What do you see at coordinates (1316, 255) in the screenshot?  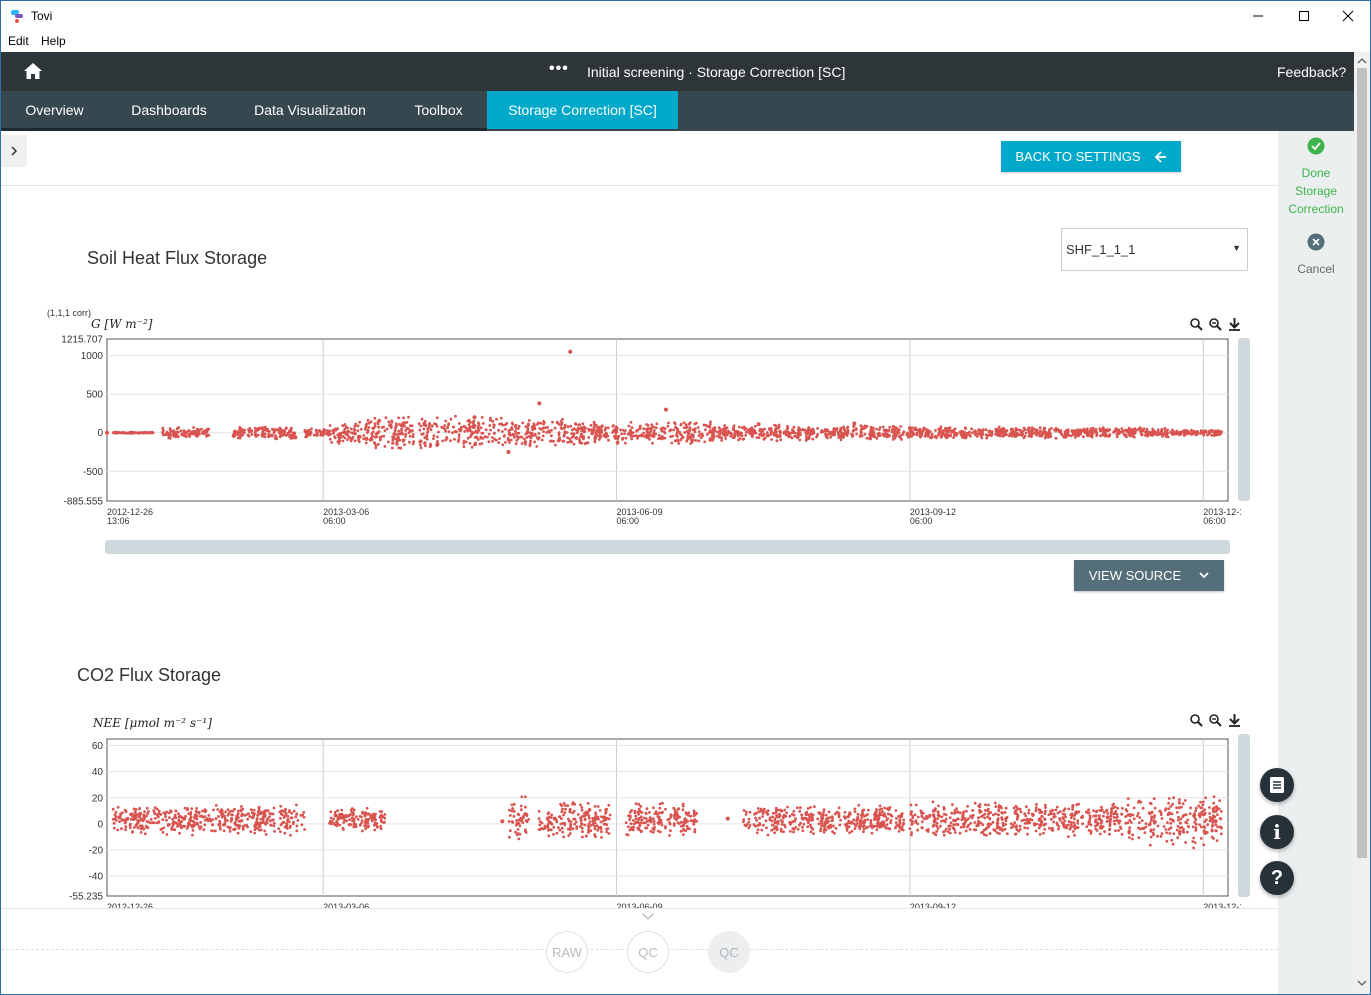 I see `cancel-button: Cancel` at bounding box center [1316, 255].